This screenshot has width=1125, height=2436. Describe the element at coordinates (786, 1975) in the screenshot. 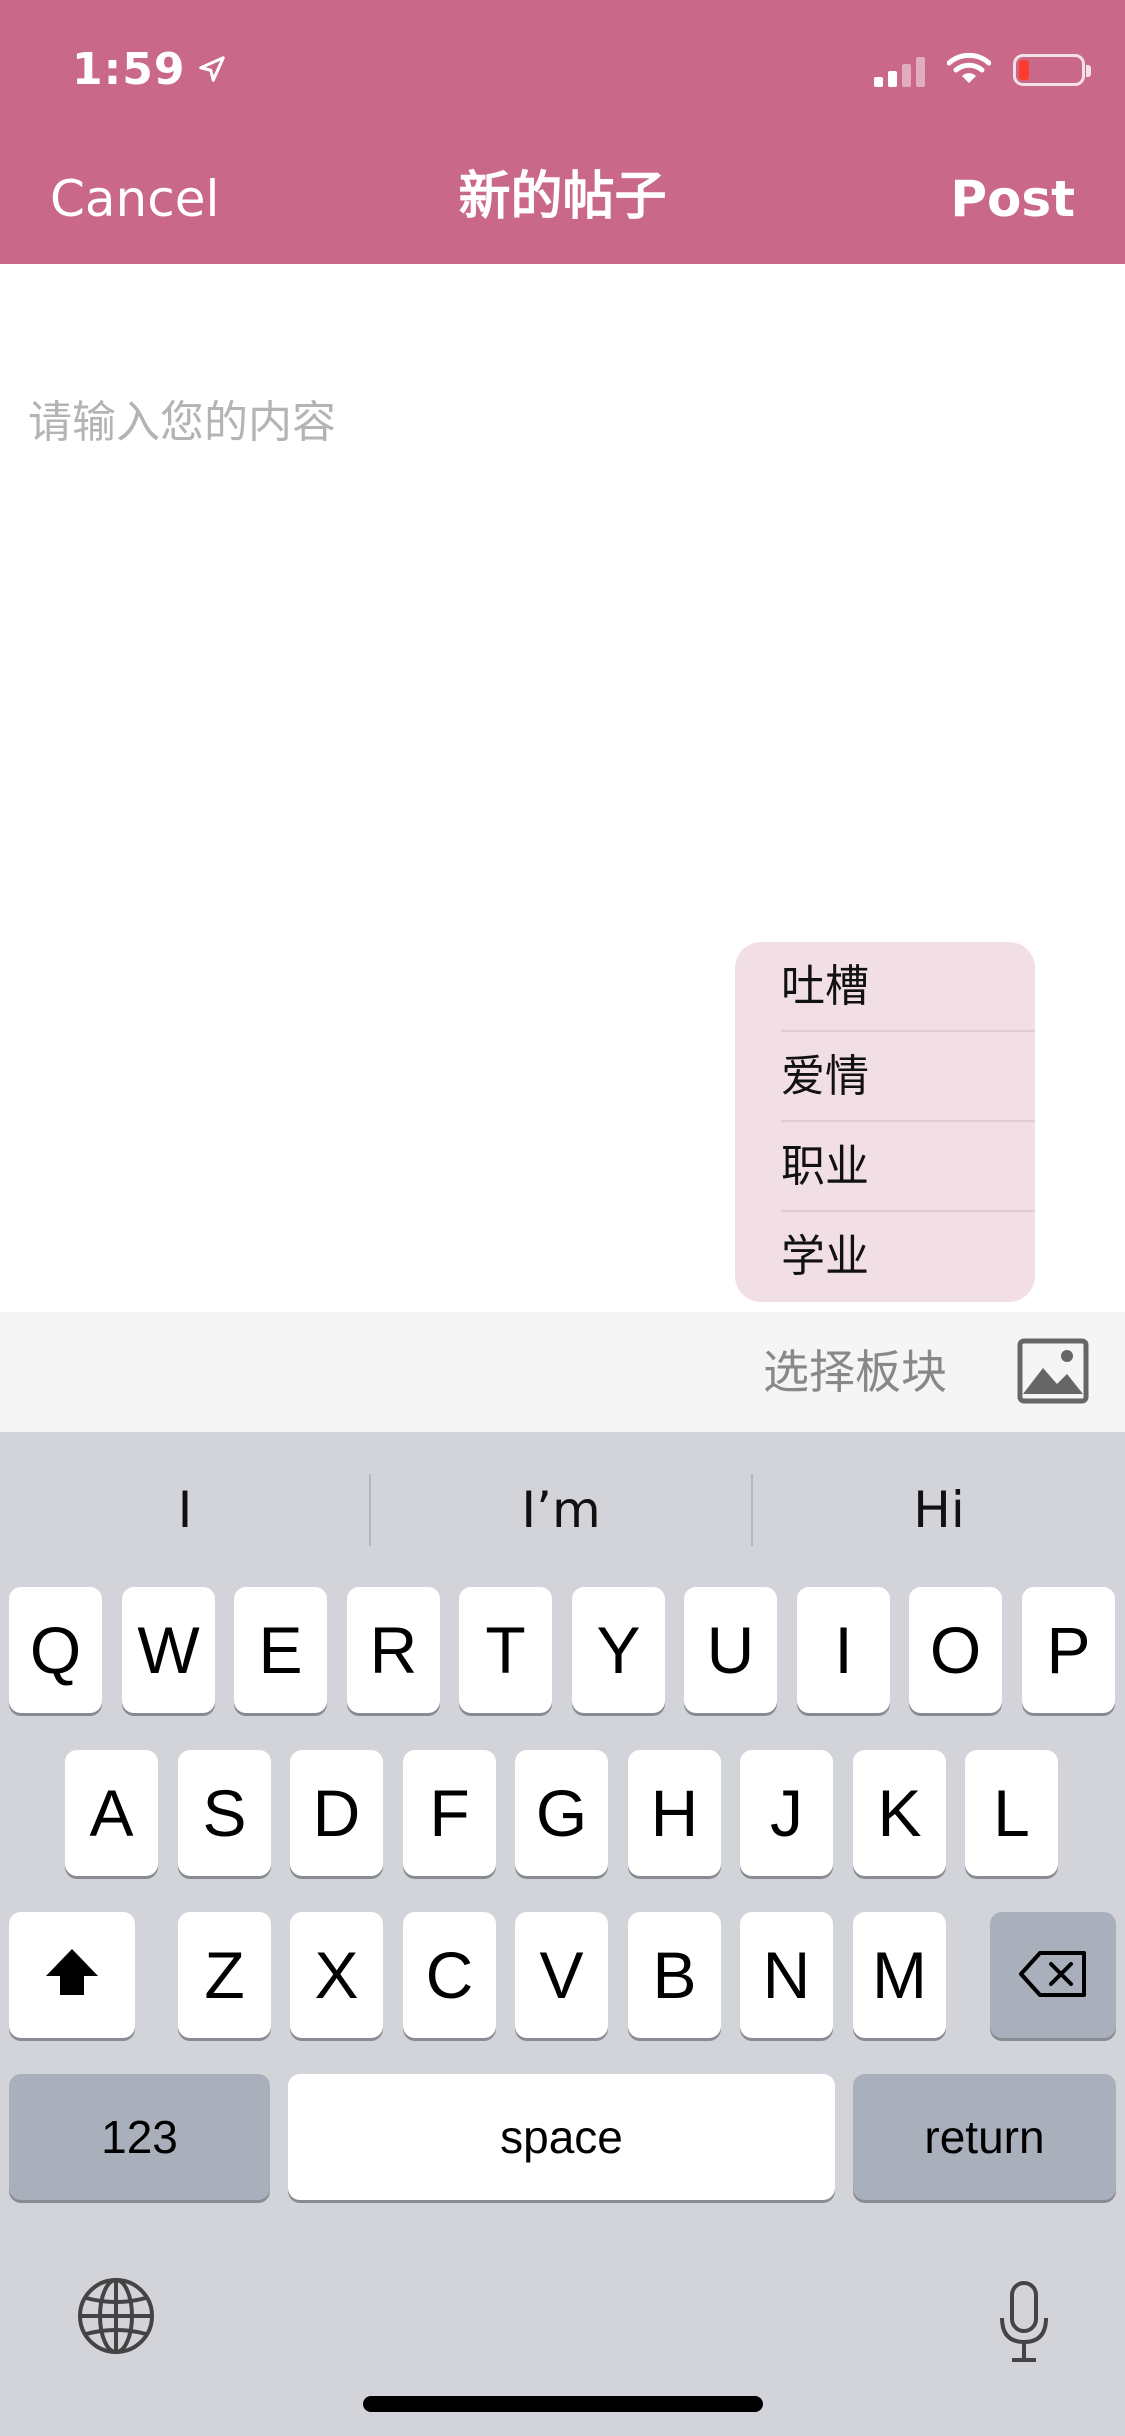

I see `key-n: N` at that location.